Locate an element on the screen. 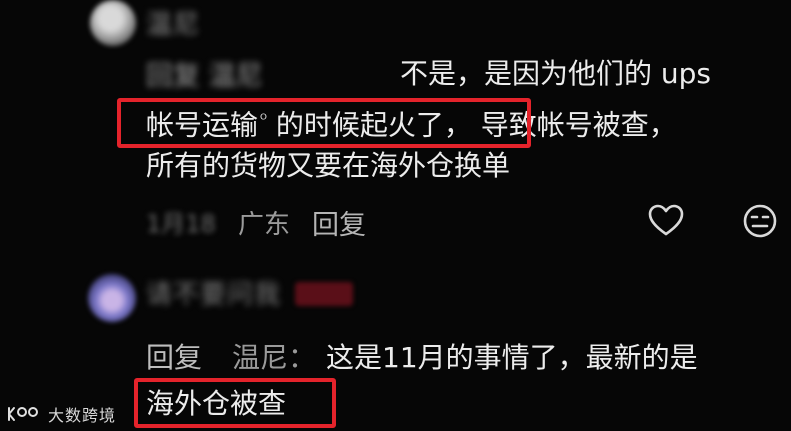 This screenshot has width=791, height=431. reply-target: 温尼 is located at coordinates (236, 76).